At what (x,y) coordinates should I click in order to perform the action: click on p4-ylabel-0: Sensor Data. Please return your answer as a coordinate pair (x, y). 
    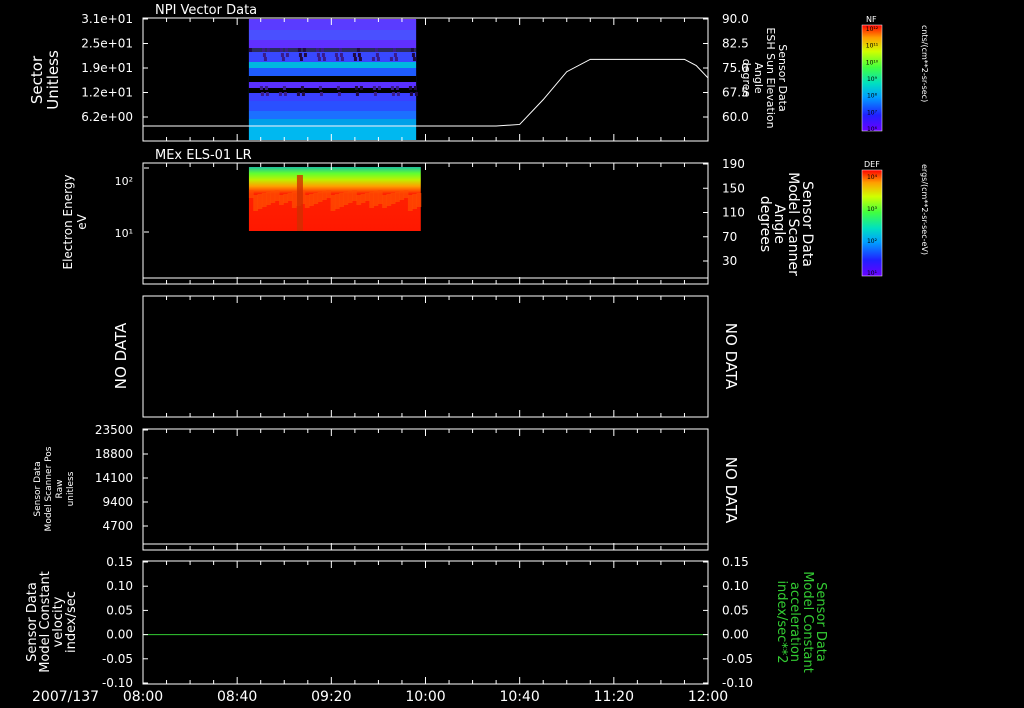
    Looking at the image, I should click on (38, 488).